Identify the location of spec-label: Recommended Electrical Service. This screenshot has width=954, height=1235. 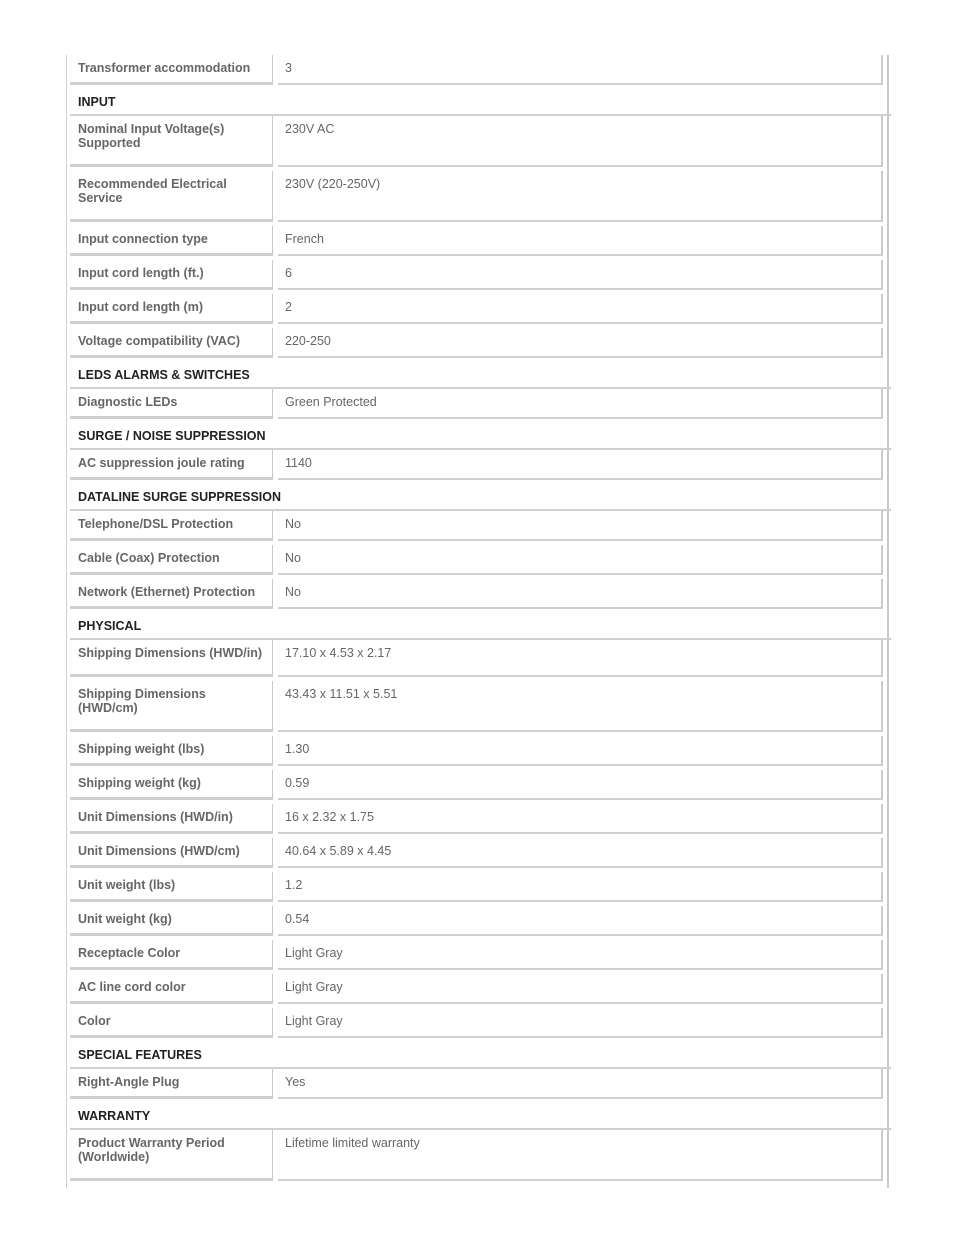
(171, 196).